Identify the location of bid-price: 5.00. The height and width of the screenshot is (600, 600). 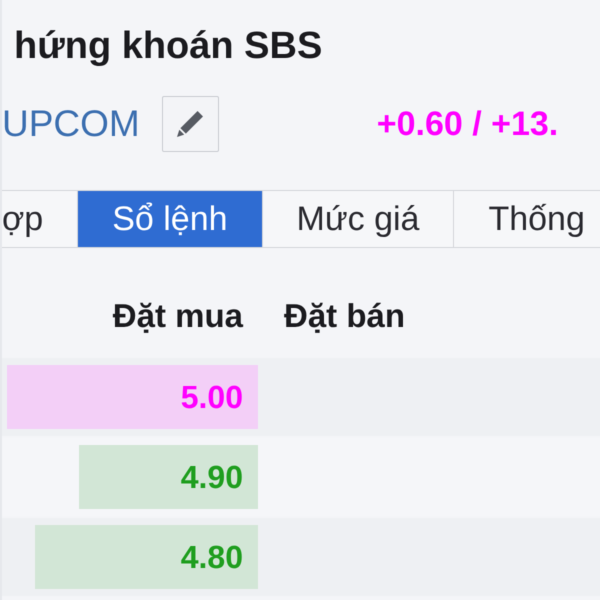
(211, 397).